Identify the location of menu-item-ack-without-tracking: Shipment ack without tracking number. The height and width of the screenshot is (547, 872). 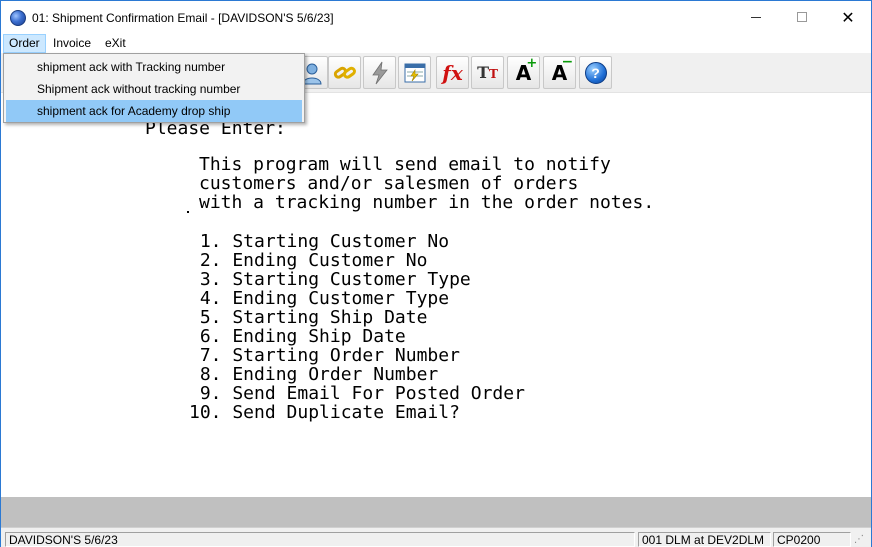
(154, 89).